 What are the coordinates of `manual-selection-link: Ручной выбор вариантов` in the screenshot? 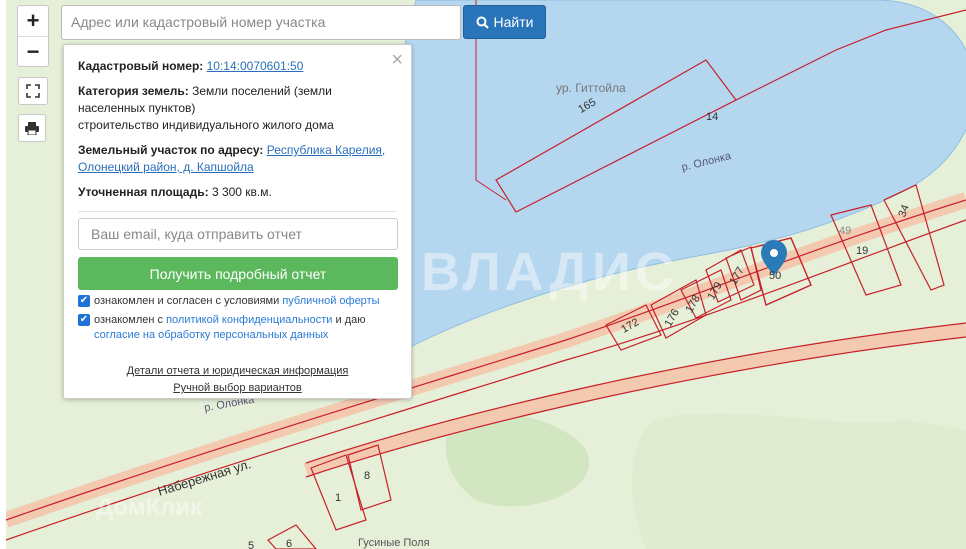 It's located at (237, 388).